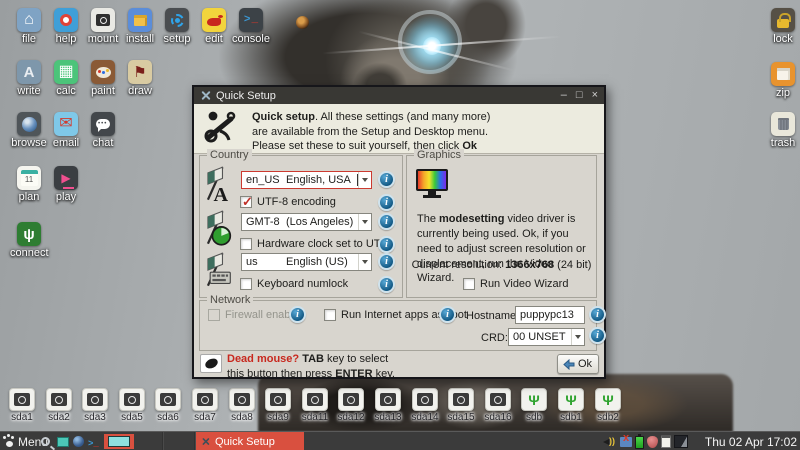 Image resolution: width=800 pixels, height=450 pixels. Describe the element at coordinates (569, 364) in the screenshot. I see `ok-arrow-icon` at that location.